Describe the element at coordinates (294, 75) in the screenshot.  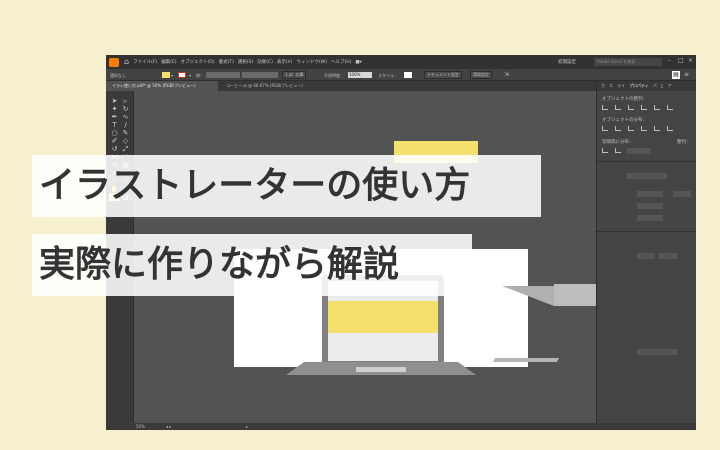
I see `brush-definition: 3 pt. 丸筆` at that location.